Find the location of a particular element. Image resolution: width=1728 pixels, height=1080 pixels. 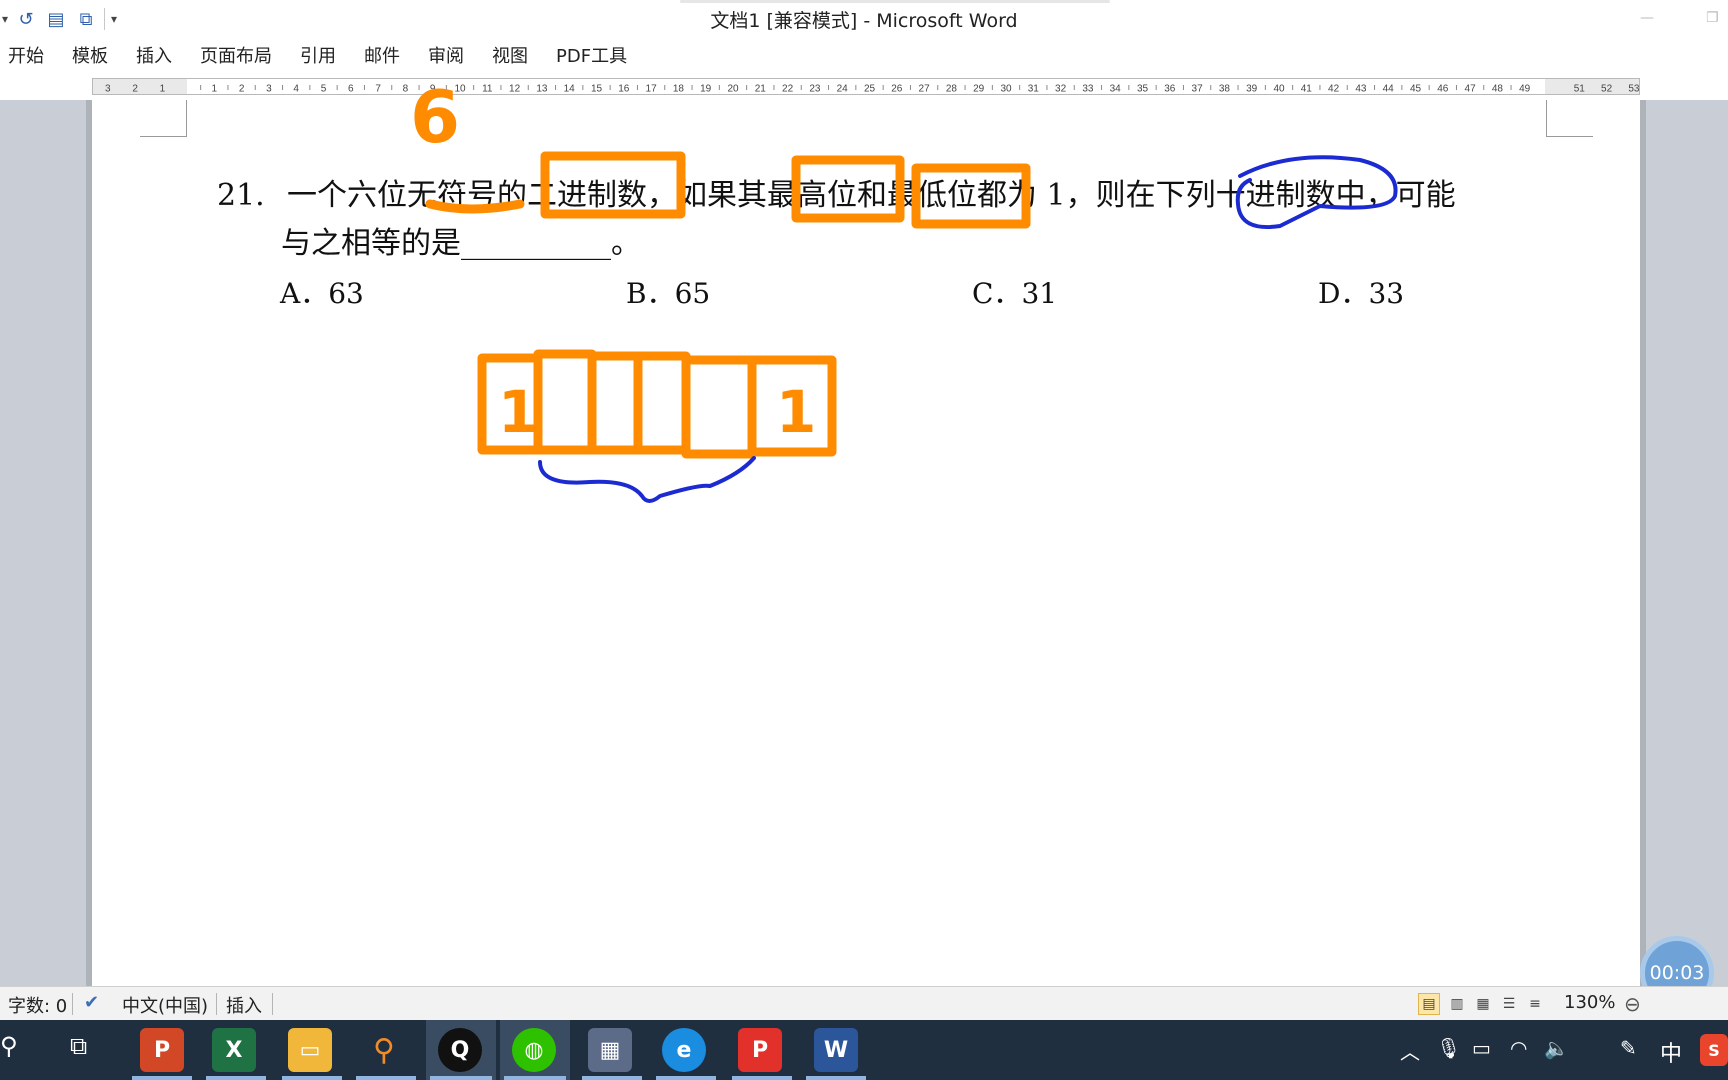

ruler-number: 38 is located at coordinates (1225, 89).